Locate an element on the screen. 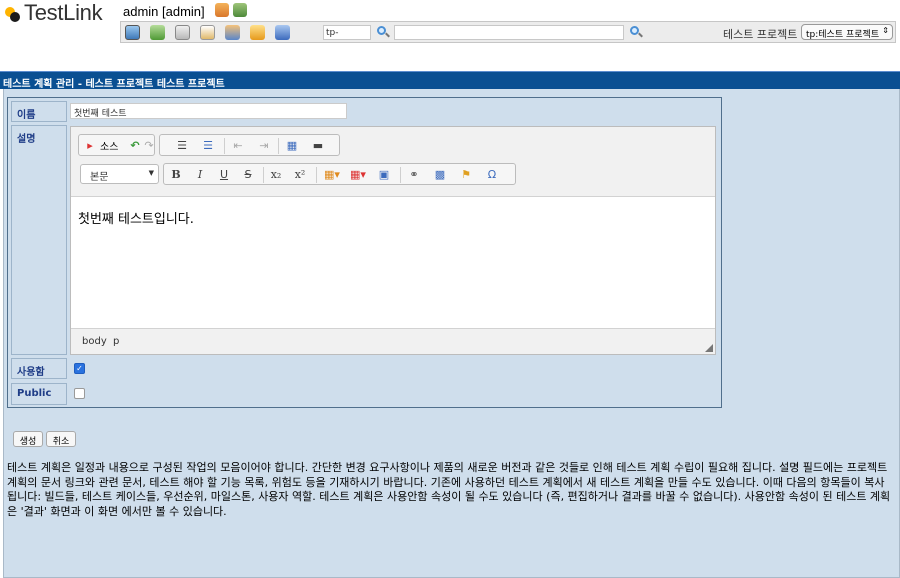 This screenshot has width=900, height=578. bug-icon is located at coordinates (257, 32).